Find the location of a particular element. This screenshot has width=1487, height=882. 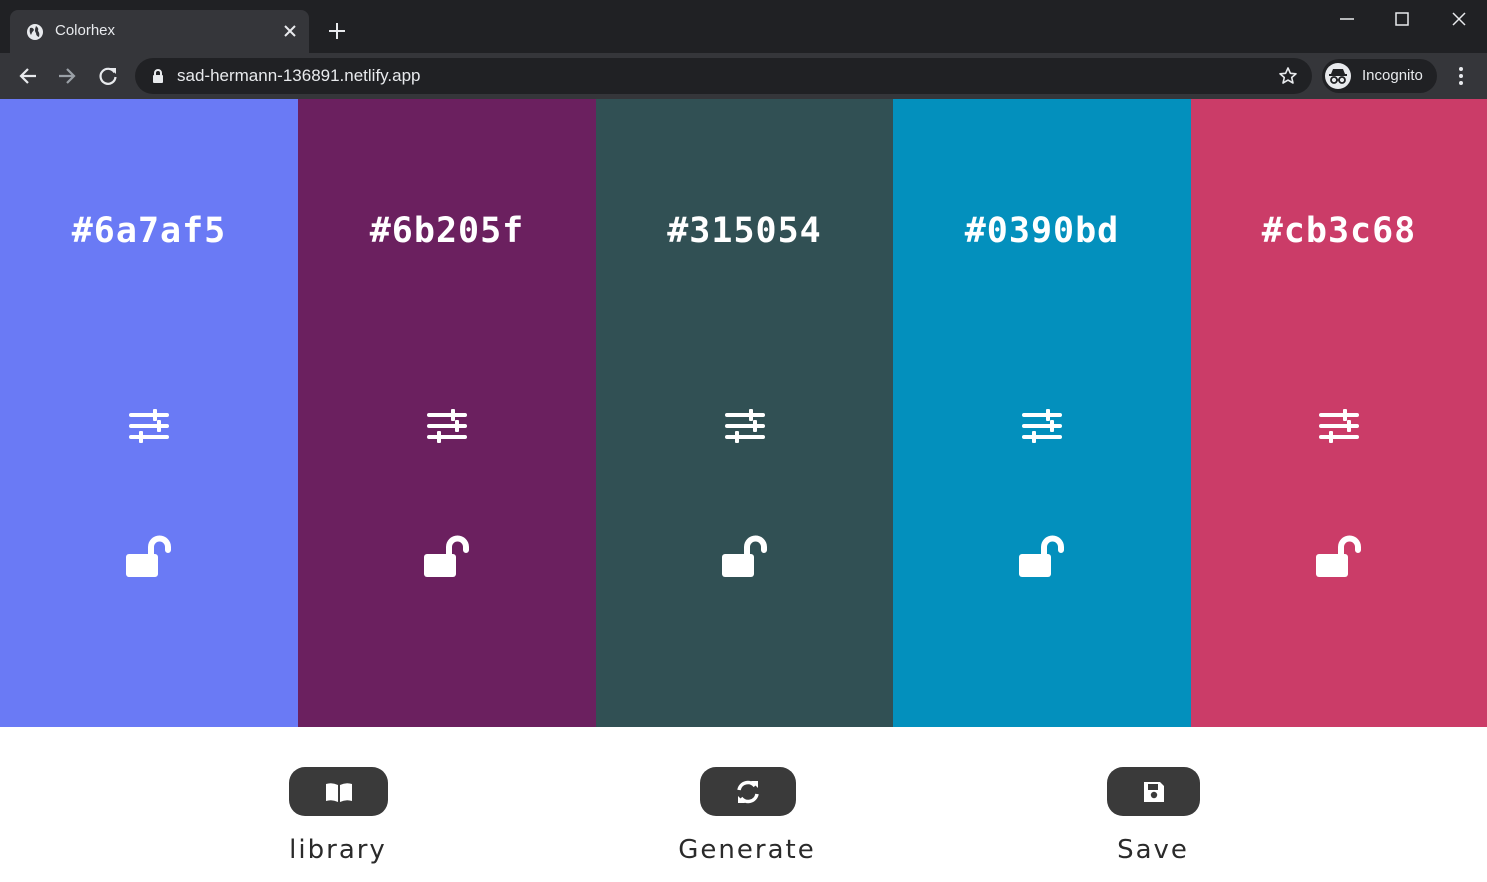

generate-button is located at coordinates (748, 791).